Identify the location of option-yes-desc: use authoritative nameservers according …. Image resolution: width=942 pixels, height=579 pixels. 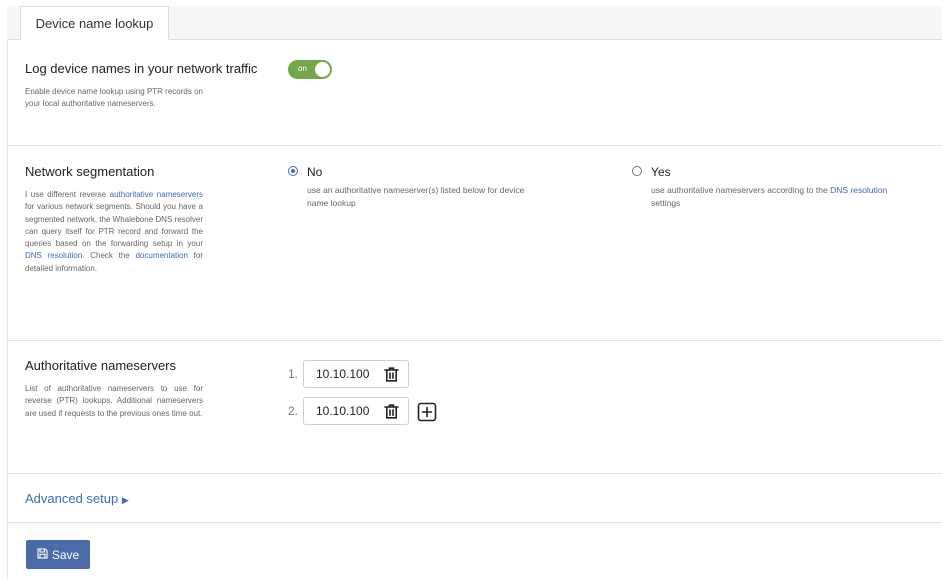
(776, 196).